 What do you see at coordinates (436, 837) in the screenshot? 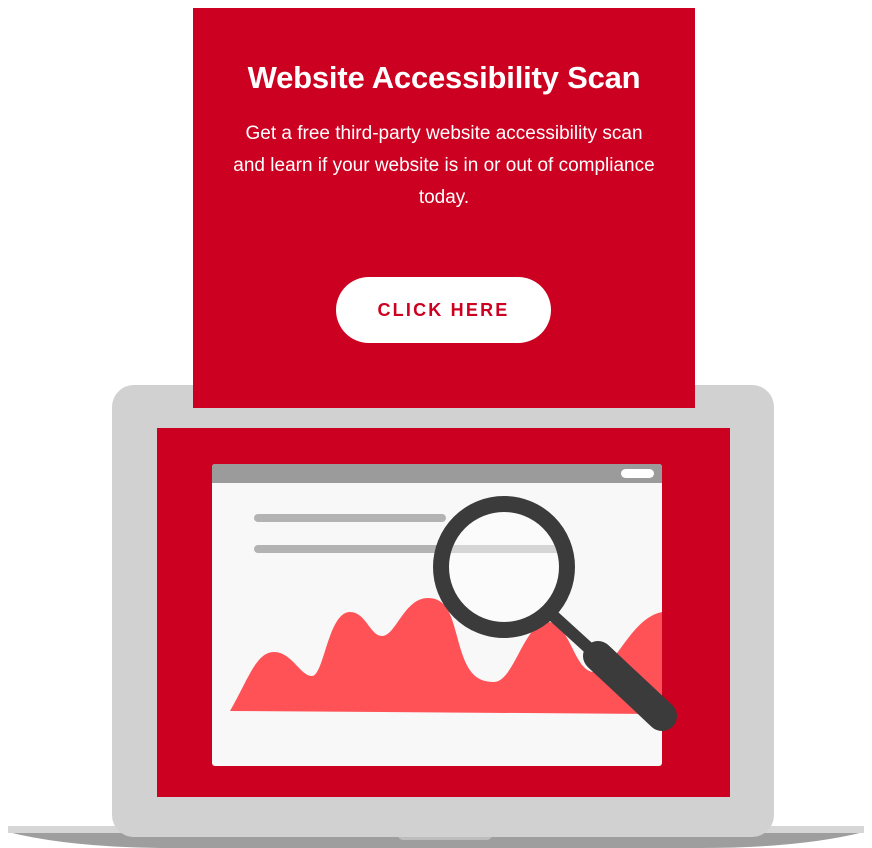
I see `laptop-base` at bounding box center [436, 837].